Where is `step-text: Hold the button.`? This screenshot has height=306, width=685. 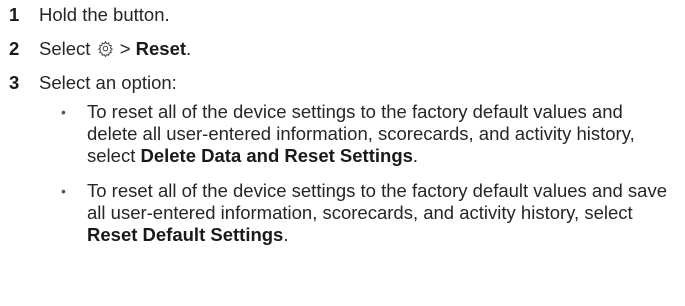
step-text: Hold the button. is located at coordinates (104, 14).